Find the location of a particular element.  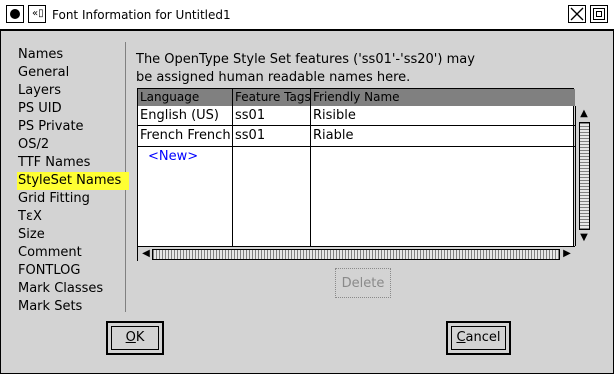

table-cell-friendly-name: Risible is located at coordinates (443, 116).